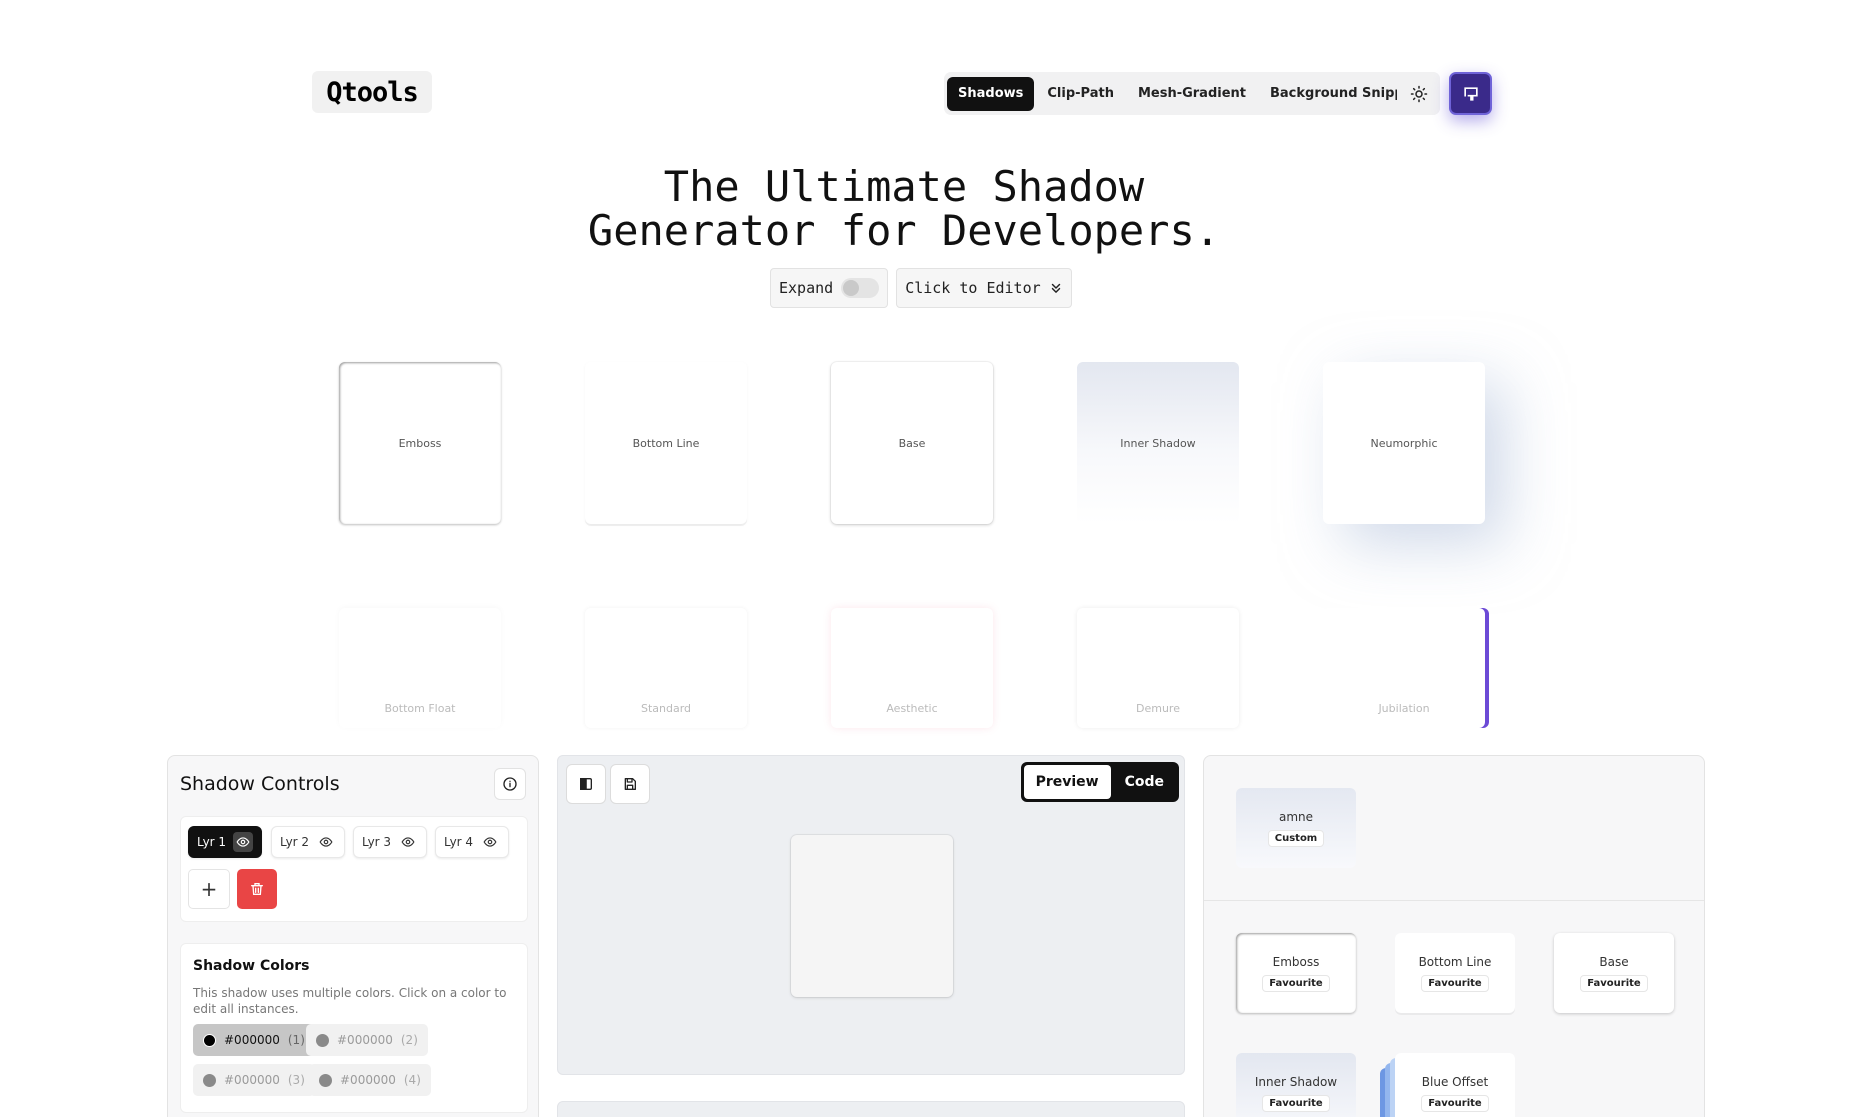 Image resolution: width=1852 pixels, height=1117 pixels. I want to click on contrast-icon, so click(586, 784).